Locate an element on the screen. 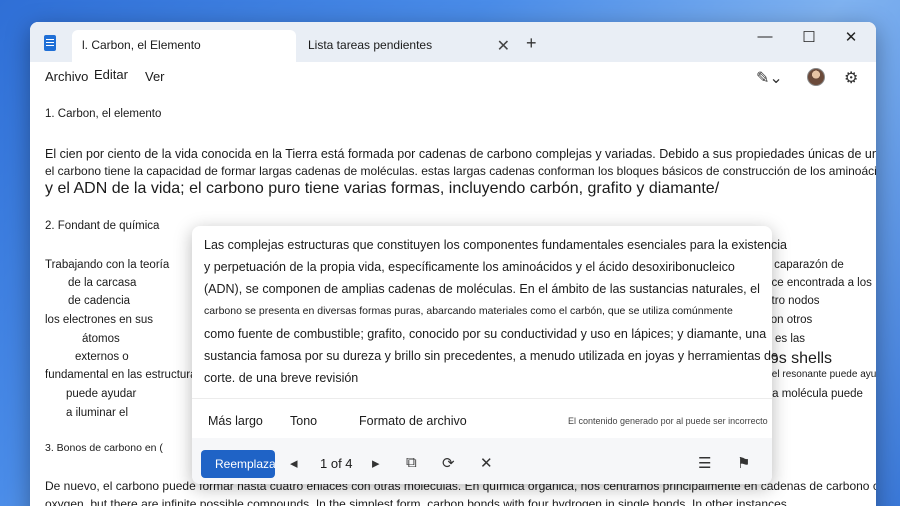 This screenshot has height=506, width=900. menu-ver: Ver is located at coordinates (155, 76).